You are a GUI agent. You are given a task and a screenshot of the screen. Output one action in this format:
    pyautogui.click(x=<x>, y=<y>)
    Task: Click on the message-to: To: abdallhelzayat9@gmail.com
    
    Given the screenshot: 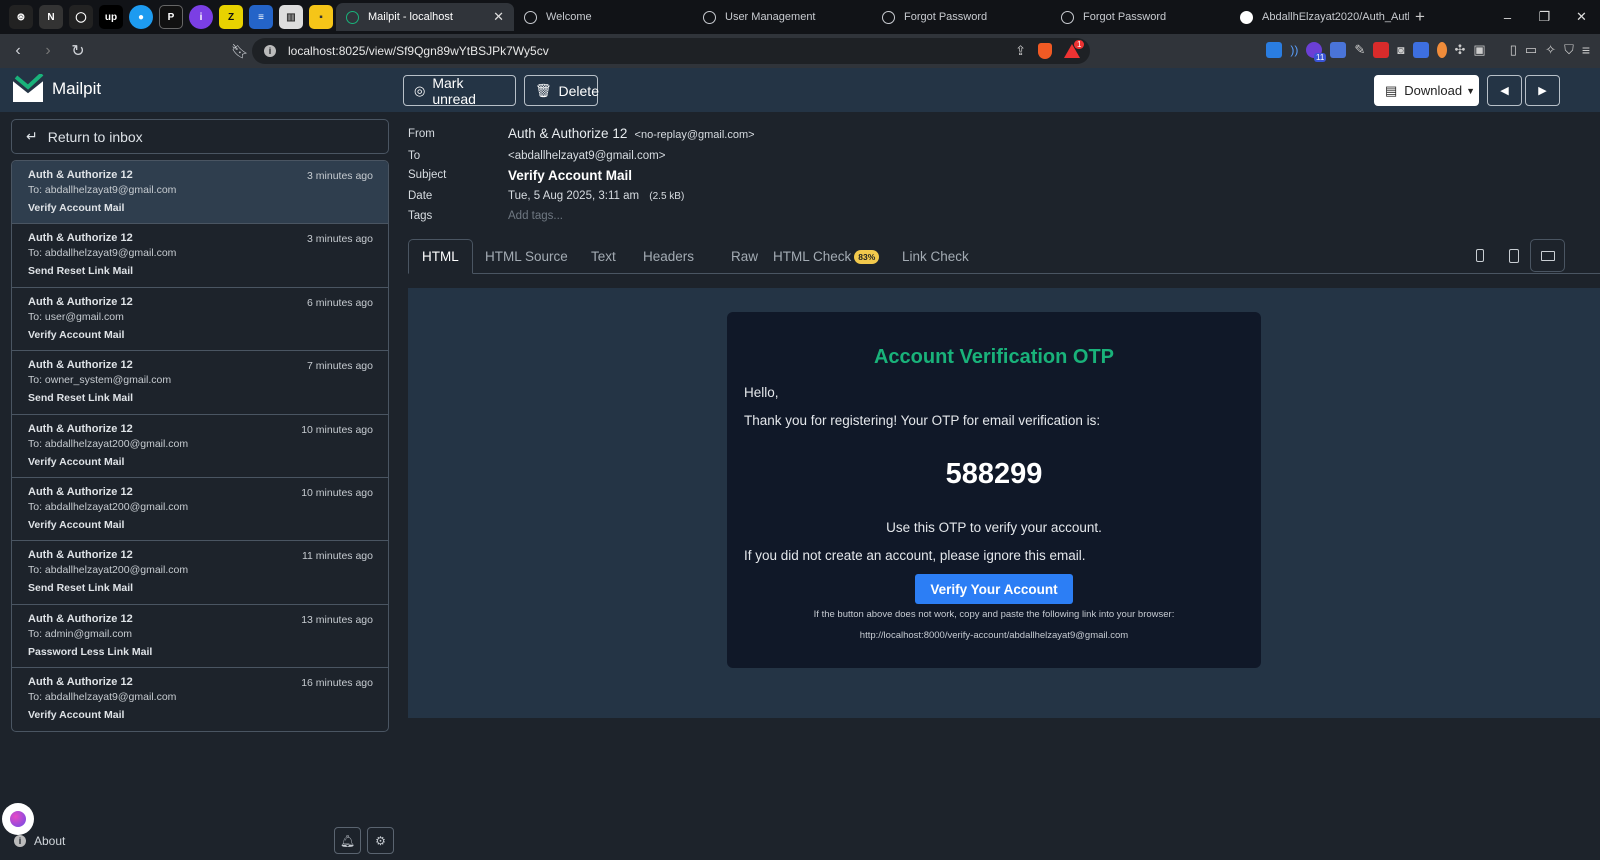 What is the action you would take?
    pyautogui.click(x=102, y=253)
    